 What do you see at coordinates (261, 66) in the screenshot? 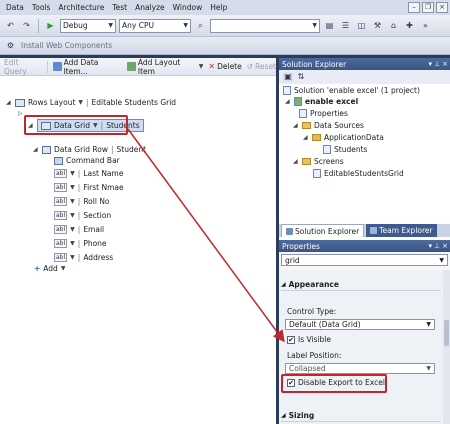
I see `reset-button: ↺ Reset` at bounding box center [261, 66].